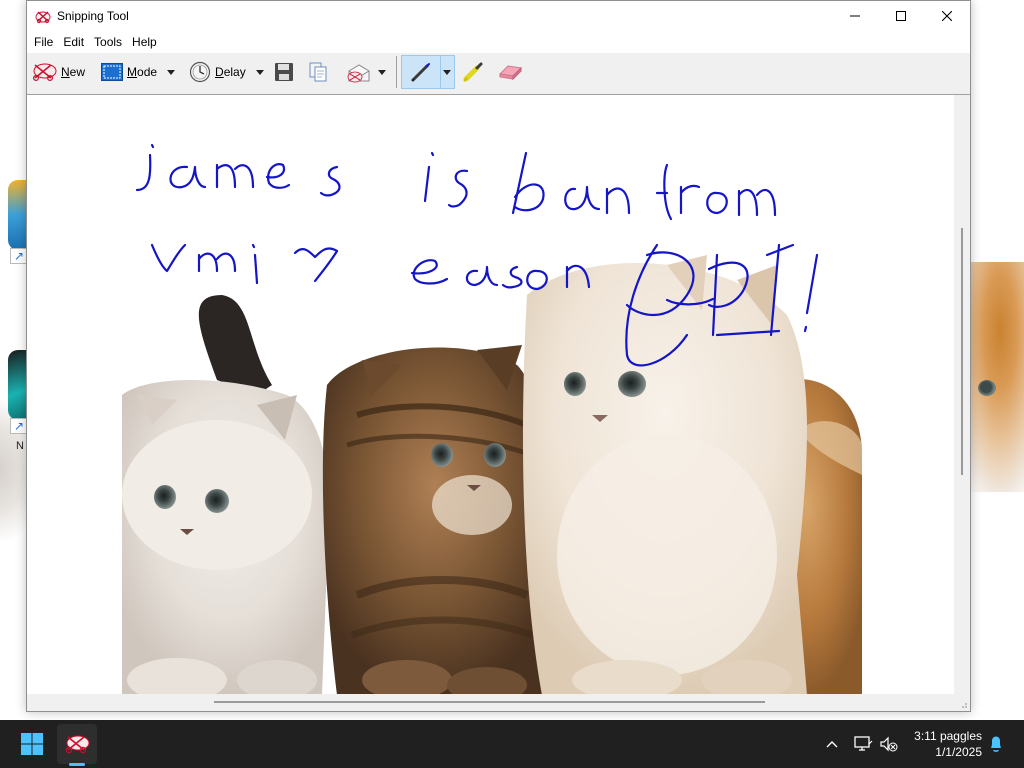 The image size is (1024, 768). Describe the element at coordinates (358, 73) in the screenshot. I see `send-email-icon` at that location.